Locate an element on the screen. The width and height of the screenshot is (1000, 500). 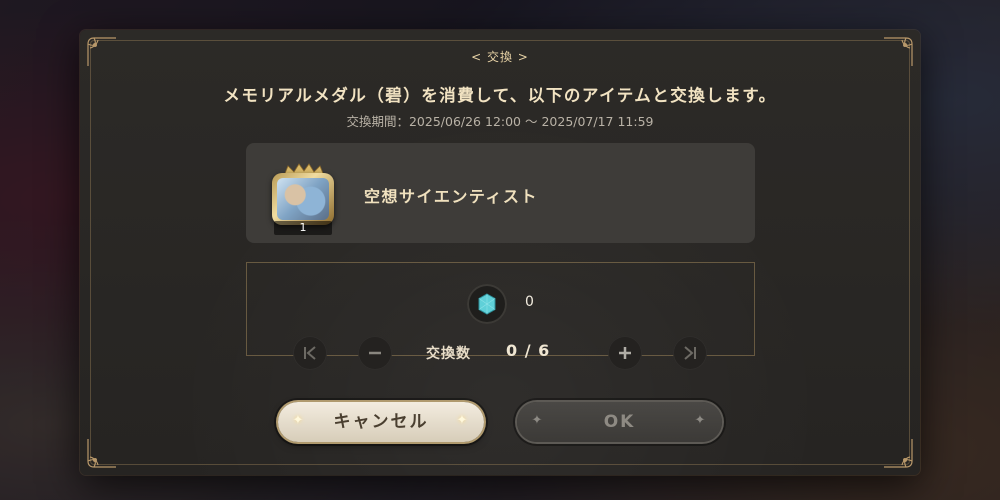
ok-button: ✦ OK ✦ is located at coordinates (619, 422).